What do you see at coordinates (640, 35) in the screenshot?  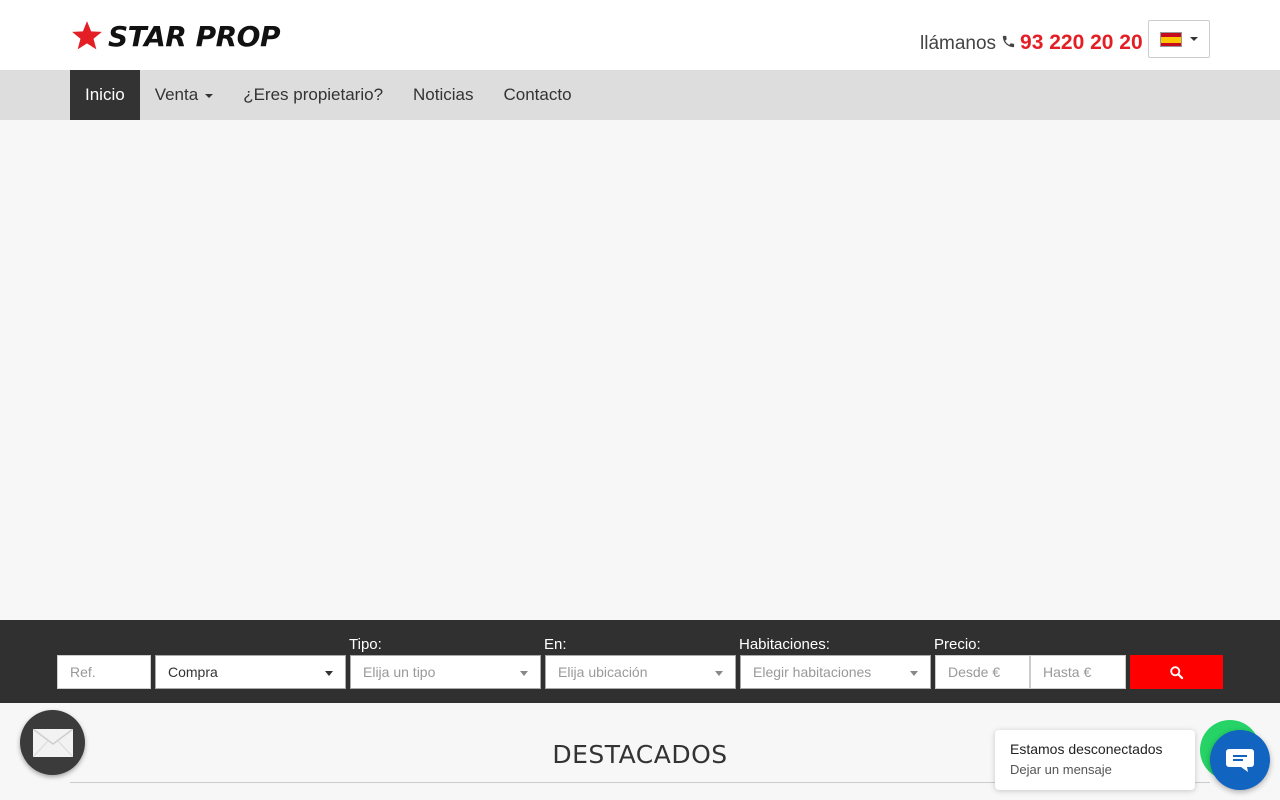 I see `top-header: STAR PROP llámanos 93 220 20 20` at bounding box center [640, 35].